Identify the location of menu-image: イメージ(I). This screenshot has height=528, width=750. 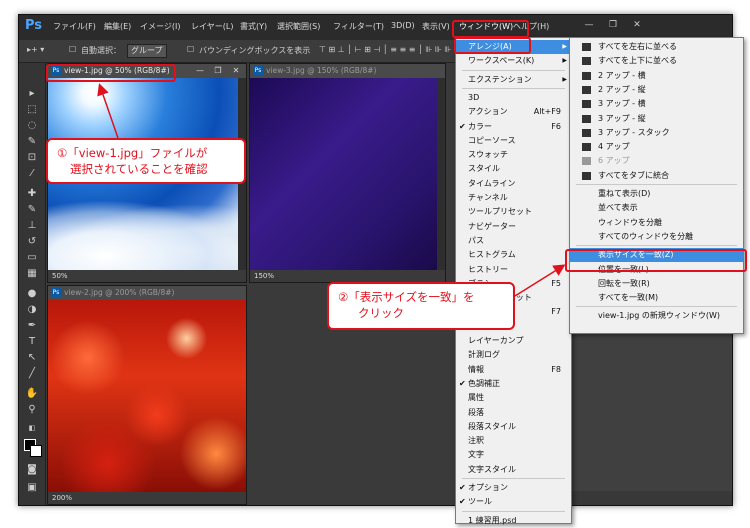
(160, 26).